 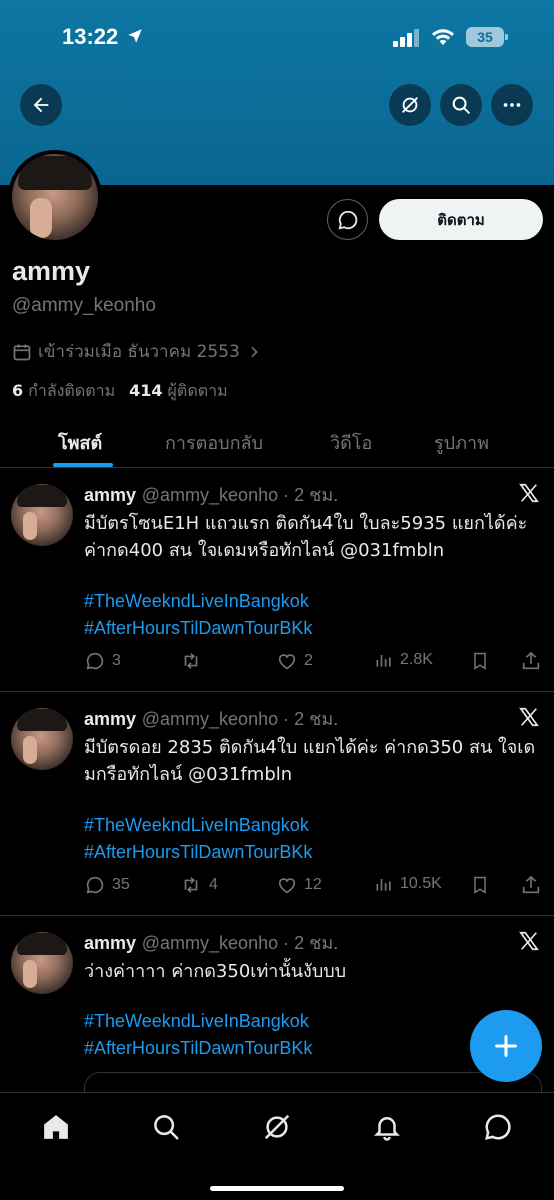 What do you see at coordinates (277, 444) in the screenshot?
I see `profile-tabs: โพสต์ การตอบกลับ วิดีโอ รูปภาพ` at bounding box center [277, 444].